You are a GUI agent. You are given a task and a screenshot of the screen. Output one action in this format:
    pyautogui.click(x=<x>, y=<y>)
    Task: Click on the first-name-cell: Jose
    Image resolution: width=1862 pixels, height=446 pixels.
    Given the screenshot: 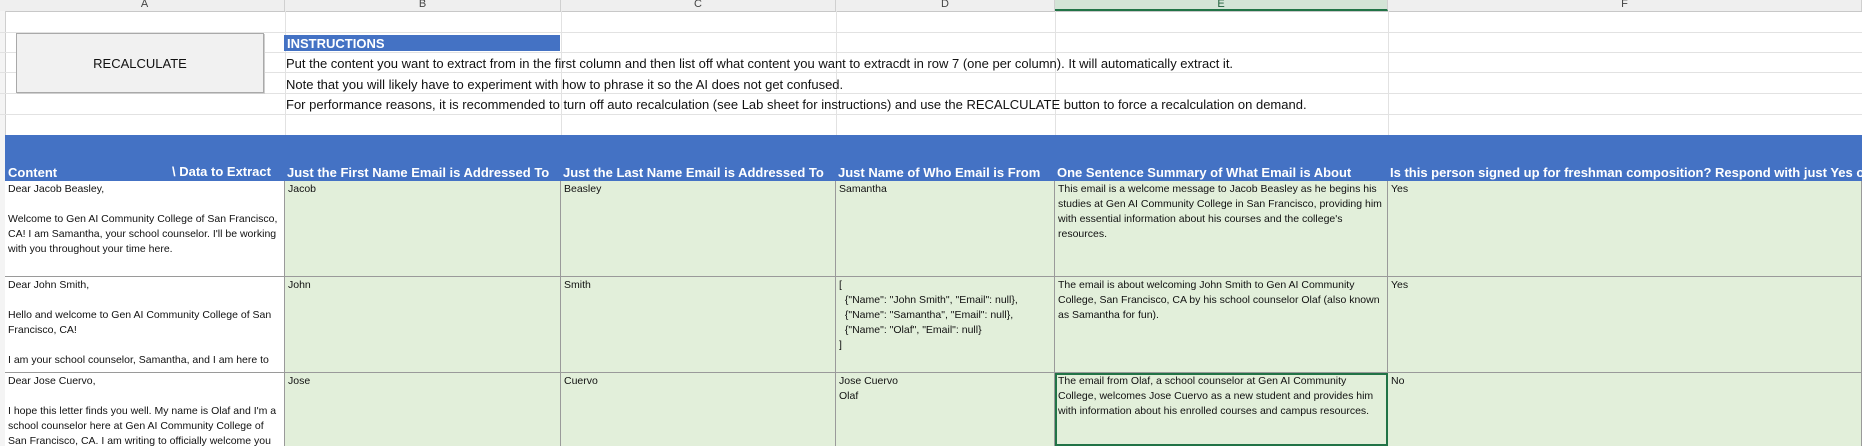 What is the action you would take?
    pyautogui.click(x=423, y=409)
    